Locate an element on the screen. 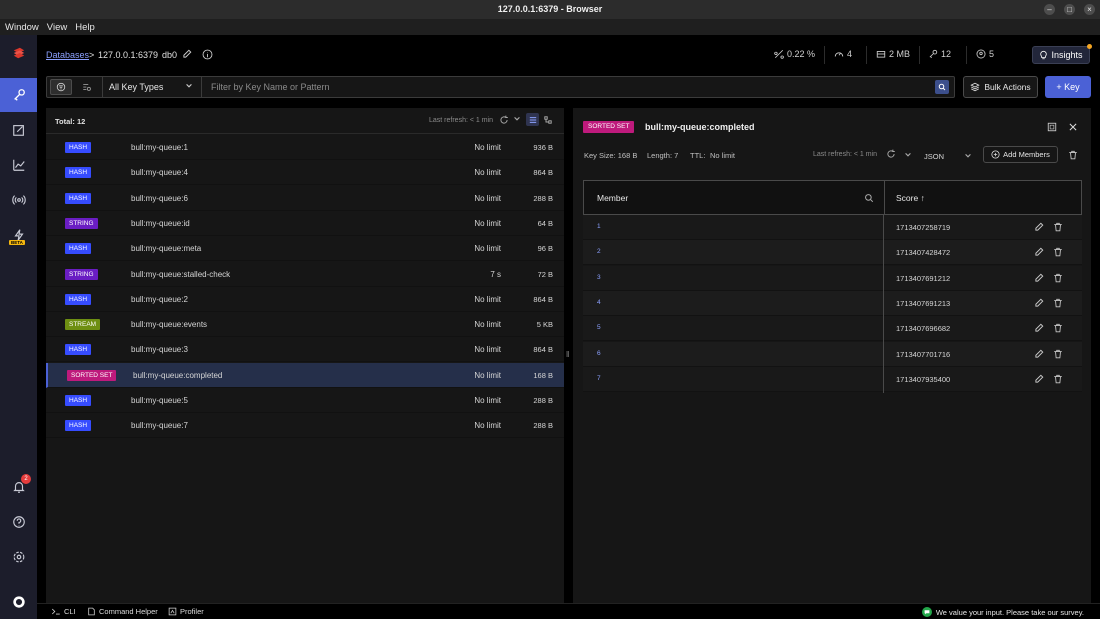 The image size is (1100, 619). menu-help: Help is located at coordinates (85, 27).